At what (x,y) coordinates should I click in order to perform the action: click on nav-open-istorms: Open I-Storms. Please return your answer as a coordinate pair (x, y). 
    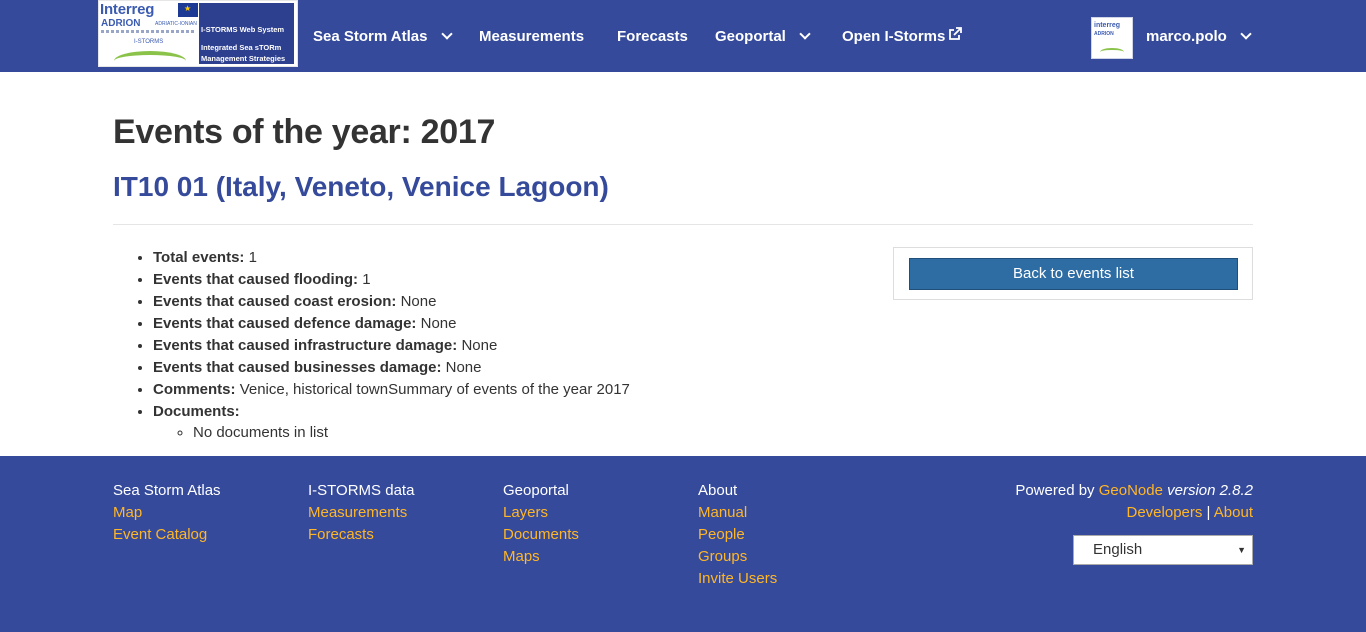
    Looking at the image, I should click on (902, 36).